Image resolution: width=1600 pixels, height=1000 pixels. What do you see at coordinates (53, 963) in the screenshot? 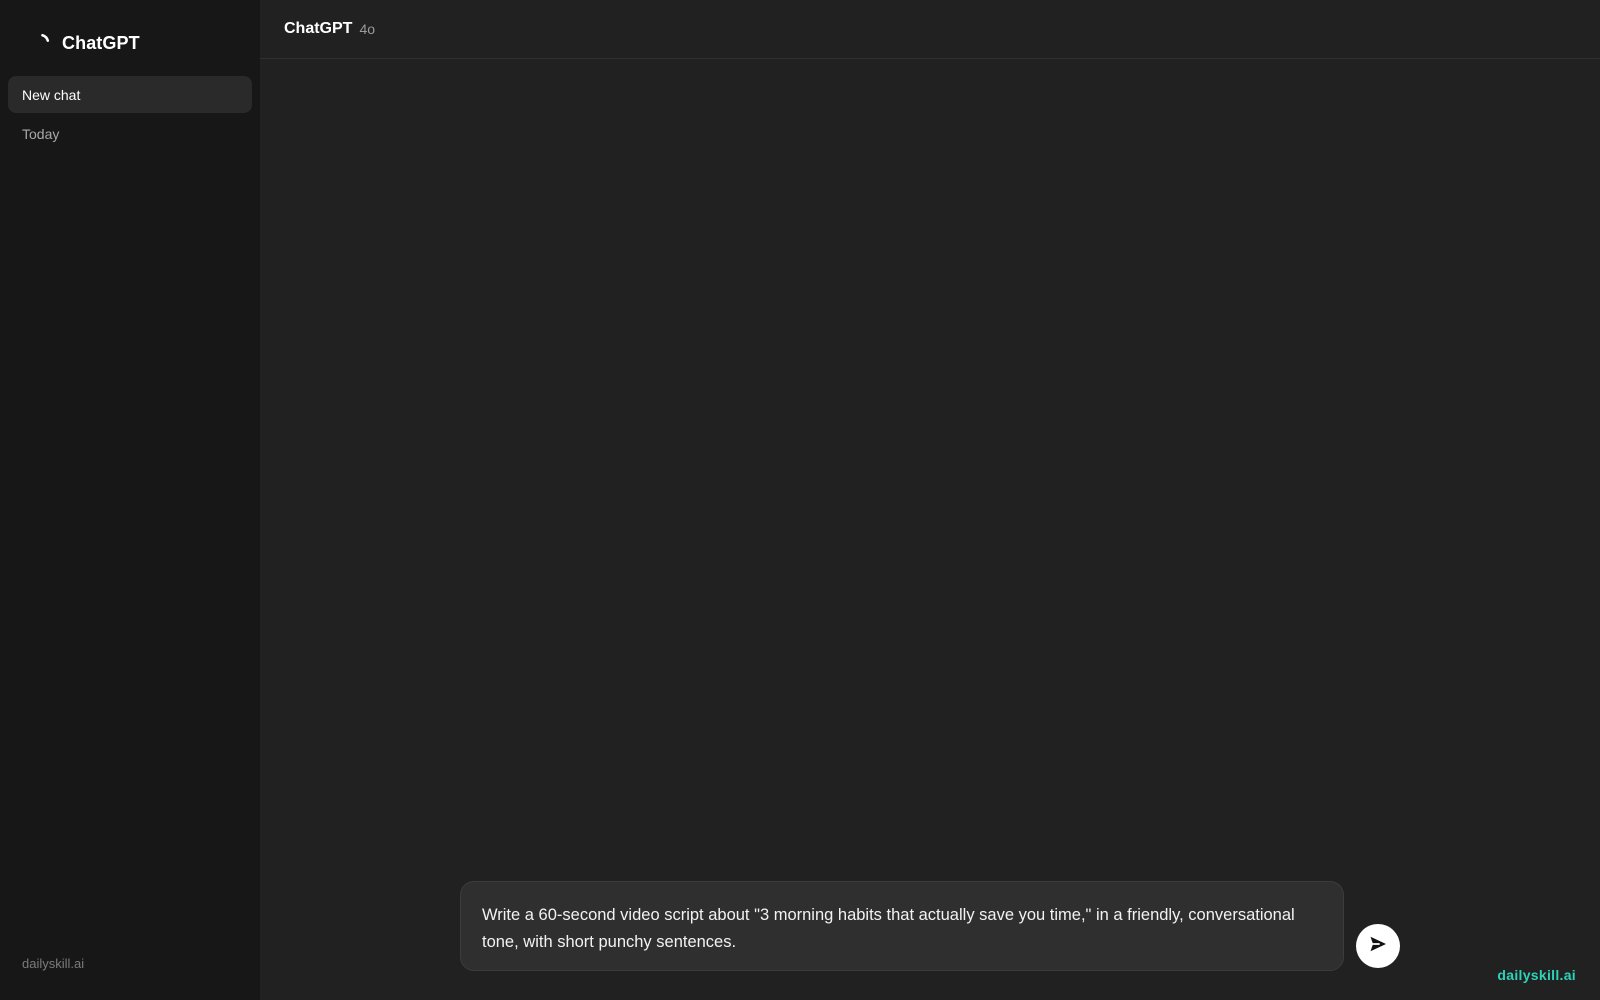
I see `sidebar-footer-text: dailyskill.ai` at bounding box center [53, 963].